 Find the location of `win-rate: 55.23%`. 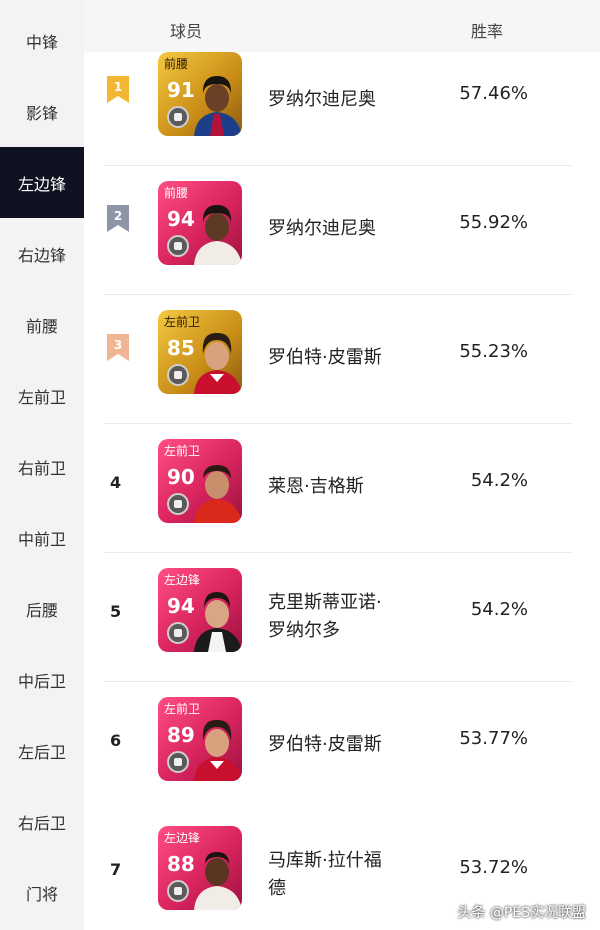

win-rate: 55.23% is located at coordinates (493, 351).